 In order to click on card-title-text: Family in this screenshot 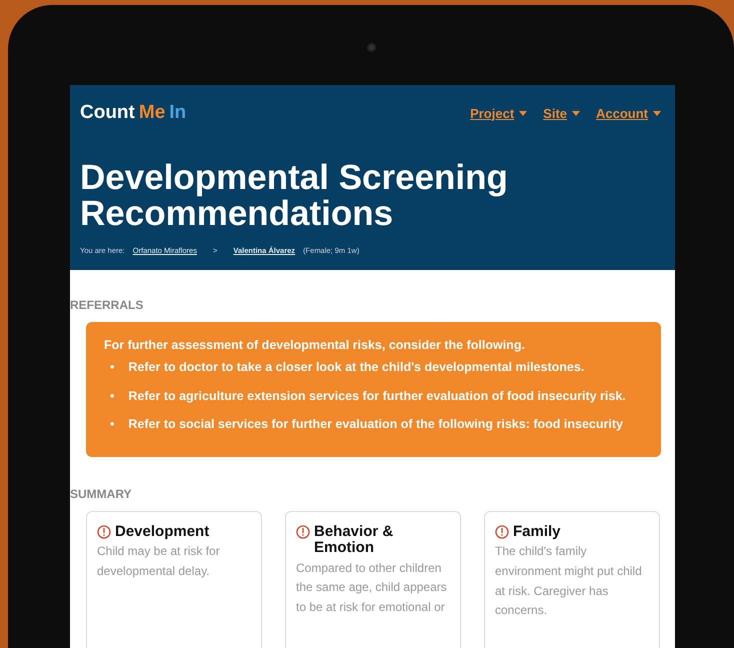, I will do `click(537, 532)`.